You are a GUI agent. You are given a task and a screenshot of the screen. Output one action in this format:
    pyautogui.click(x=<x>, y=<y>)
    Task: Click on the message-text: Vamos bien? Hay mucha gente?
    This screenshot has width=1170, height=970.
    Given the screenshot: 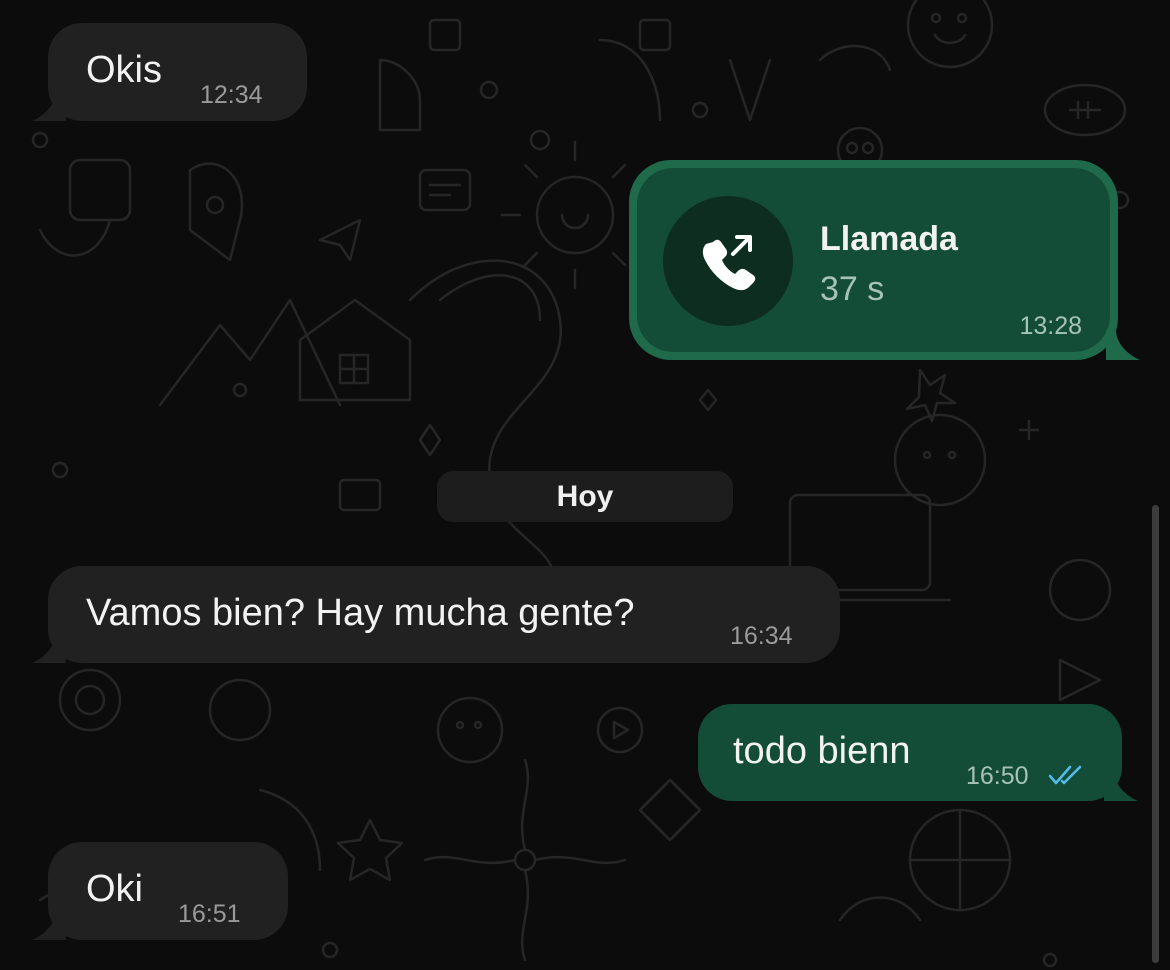 What is the action you would take?
    pyautogui.click(x=360, y=613)
    